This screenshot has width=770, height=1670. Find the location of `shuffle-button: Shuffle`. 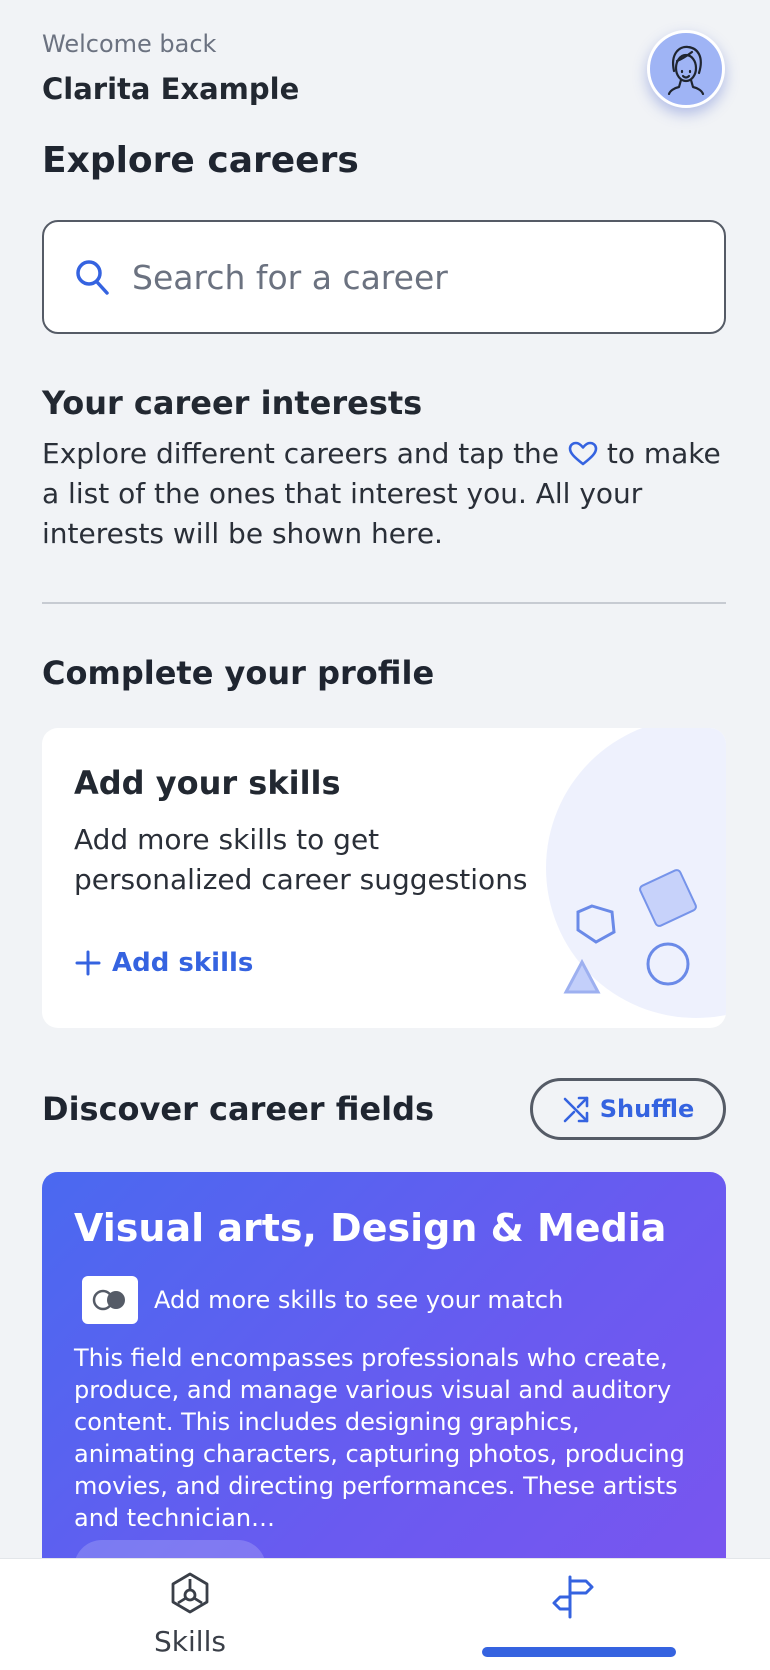

shuffle-button: Shuffle is located at coordinates (628, 1109).